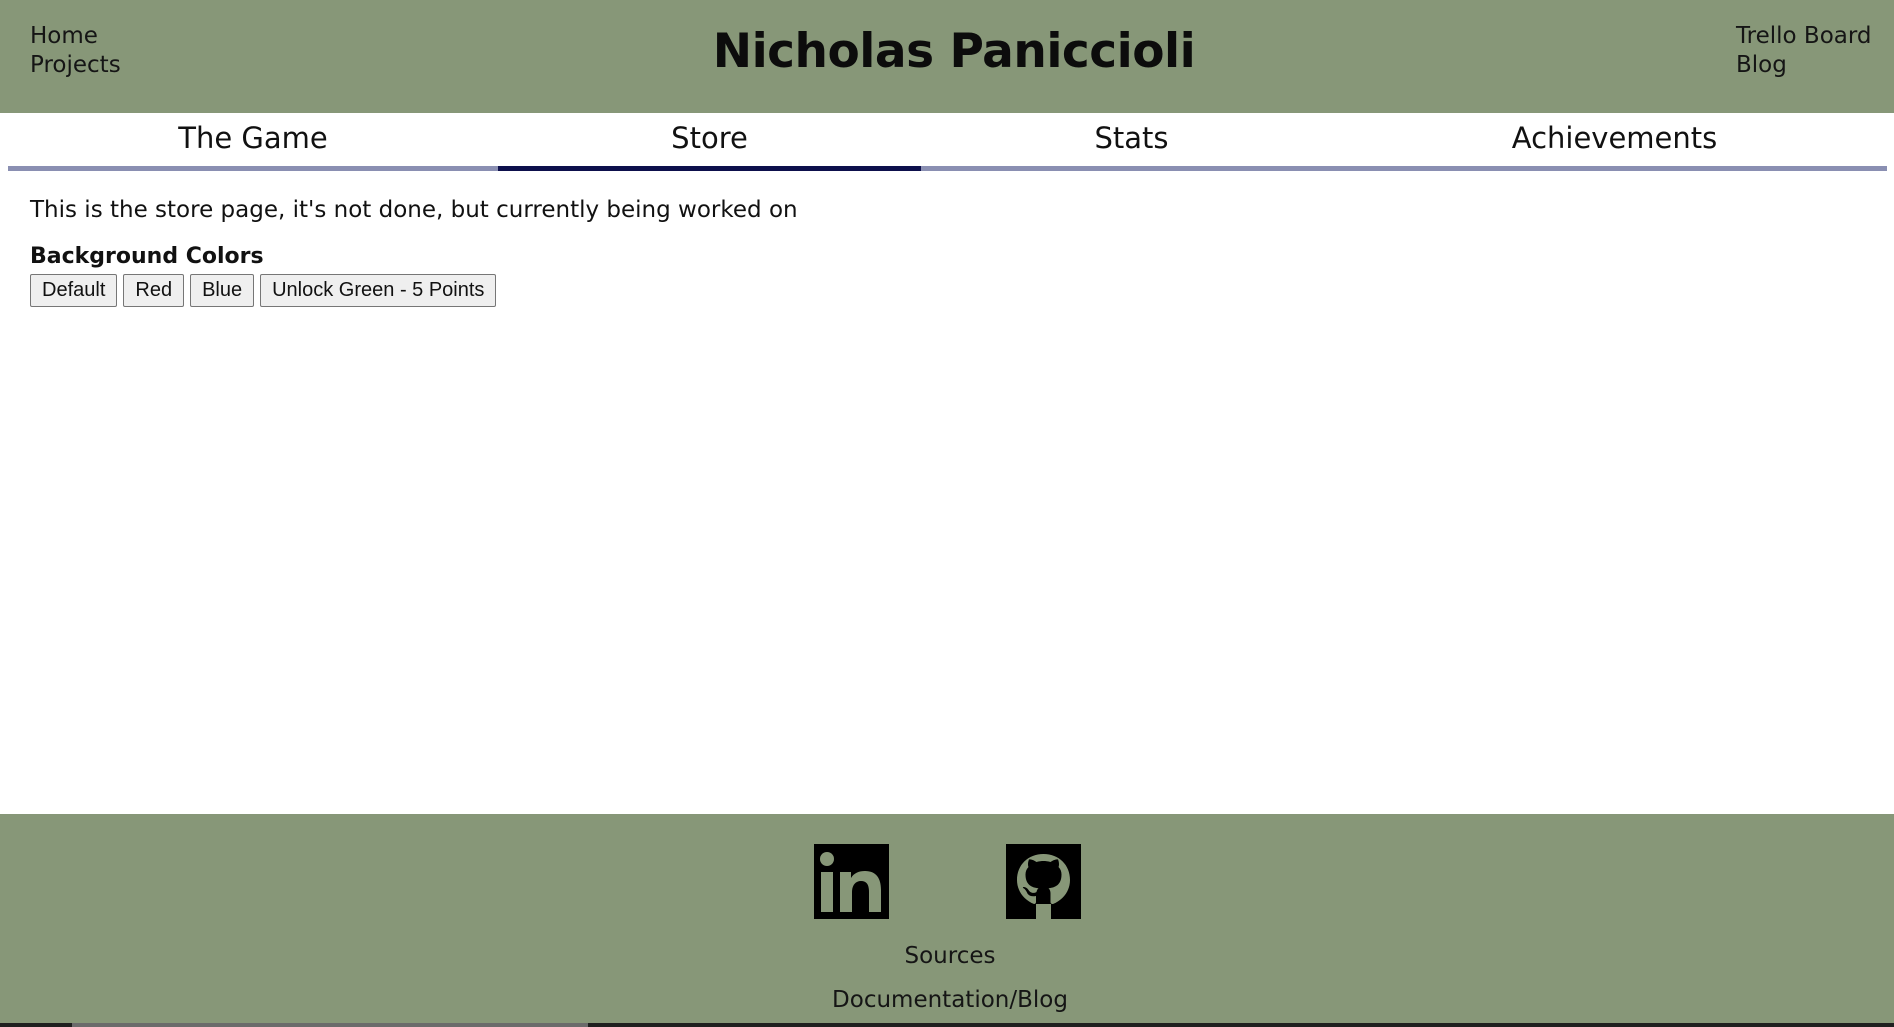 This screenshot has height=1027, width=1894. I want to click on site-title-text: Nicholas Paniccioli, so click(954, 51).